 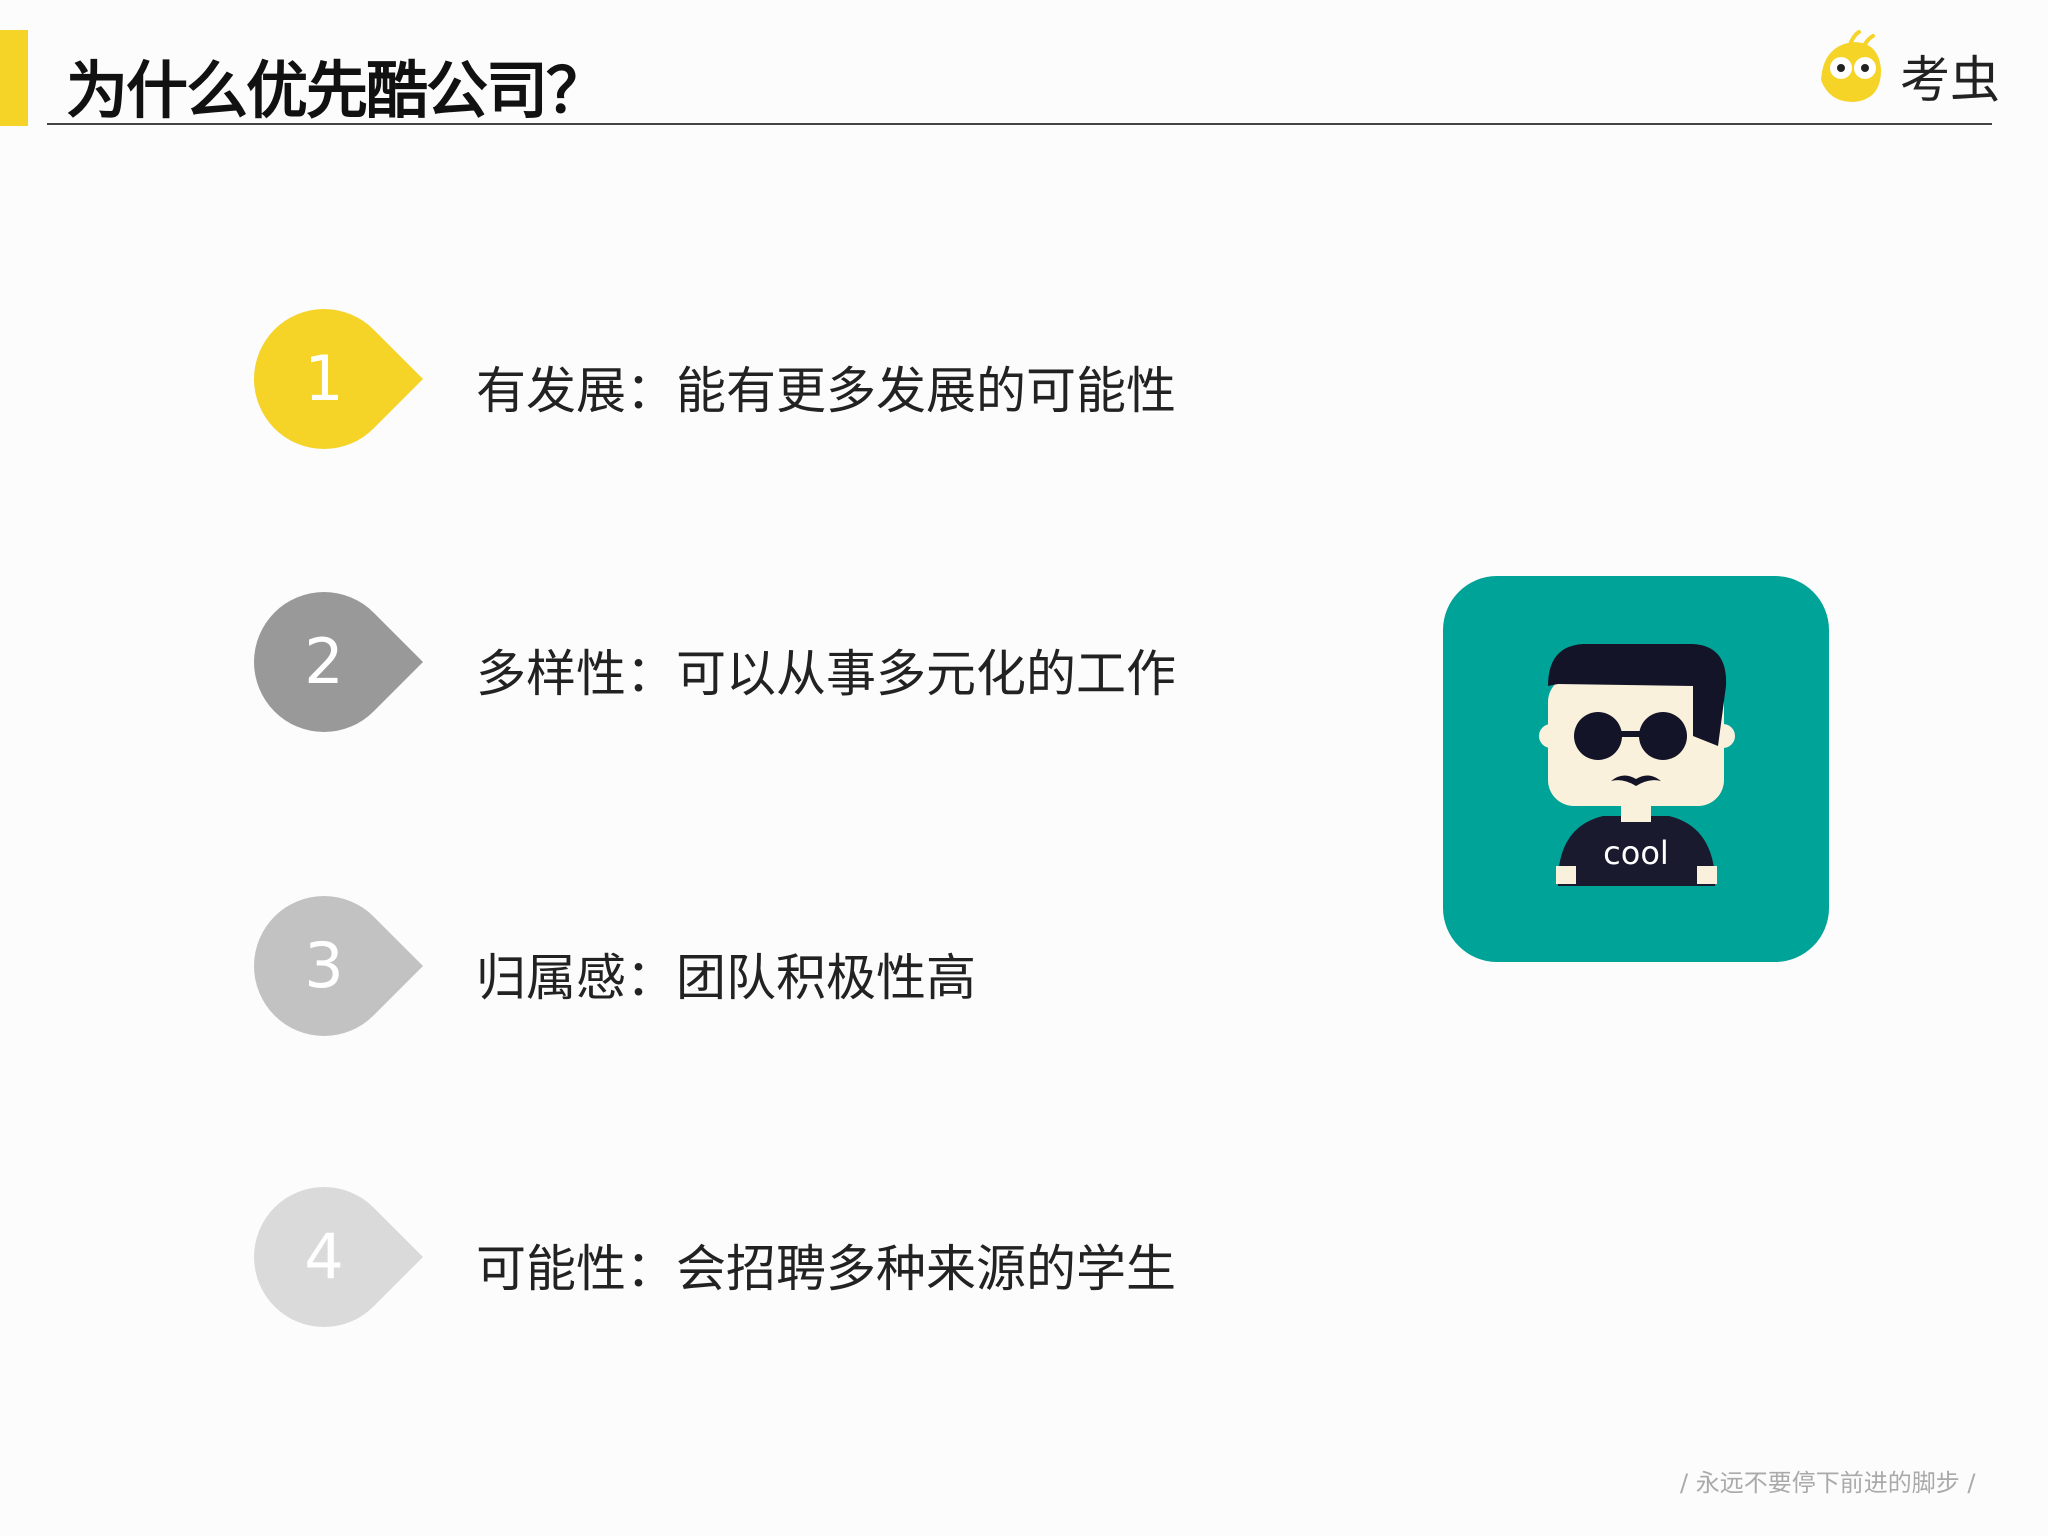 I want to click on title-divider, so click(x=1019, y=124).